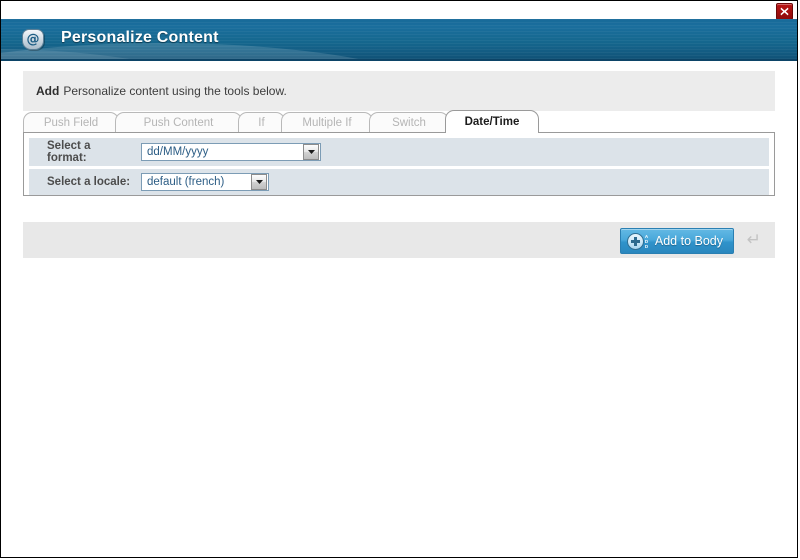 The image size is (800, 560). I want to click on window-topbar, so click(399, 10).